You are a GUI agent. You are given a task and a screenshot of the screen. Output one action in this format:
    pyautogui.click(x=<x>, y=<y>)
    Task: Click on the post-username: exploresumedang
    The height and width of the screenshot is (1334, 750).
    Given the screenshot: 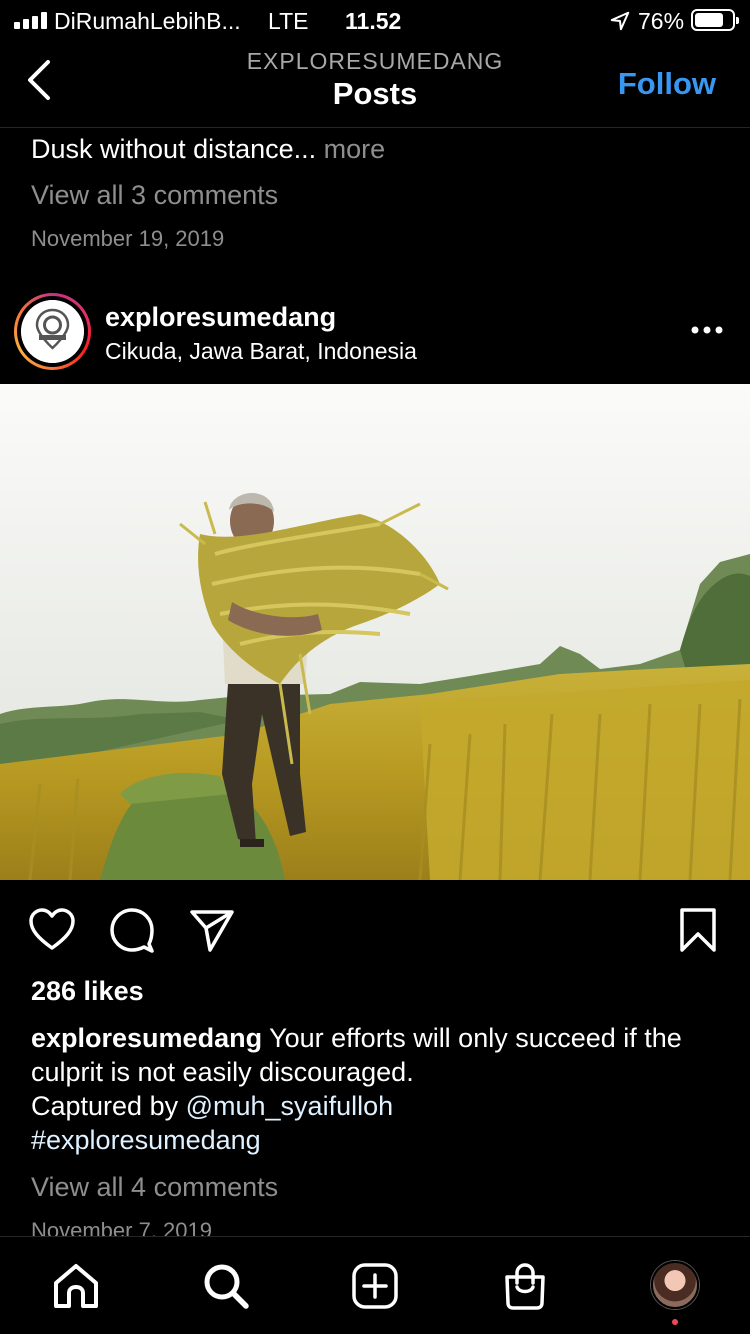 What is the action you would take?
    pyautogui.click(x=220, y=317)
    